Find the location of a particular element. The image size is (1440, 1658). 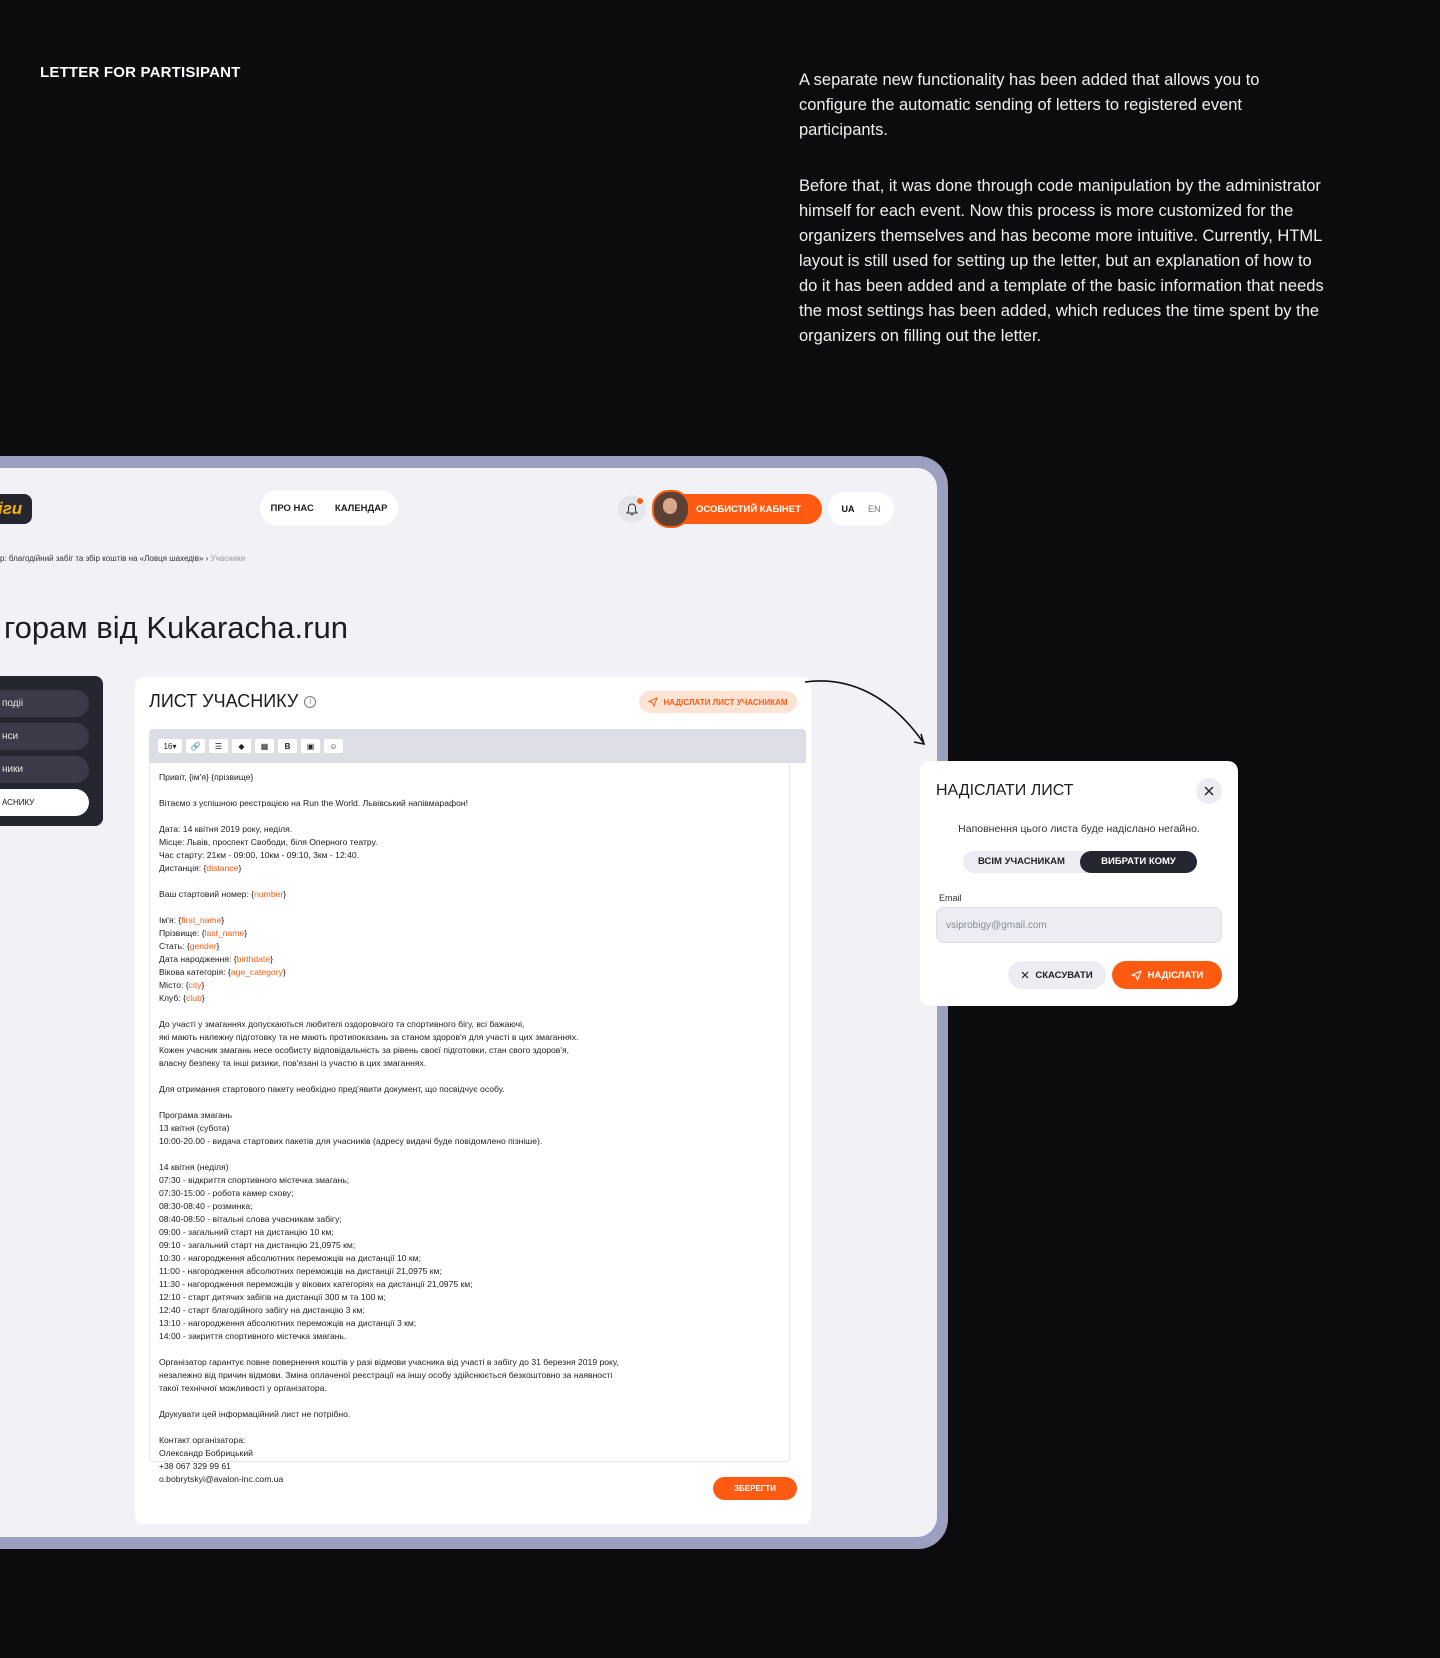

emoji-icon: ☺ is located at coordinates (333, 746).